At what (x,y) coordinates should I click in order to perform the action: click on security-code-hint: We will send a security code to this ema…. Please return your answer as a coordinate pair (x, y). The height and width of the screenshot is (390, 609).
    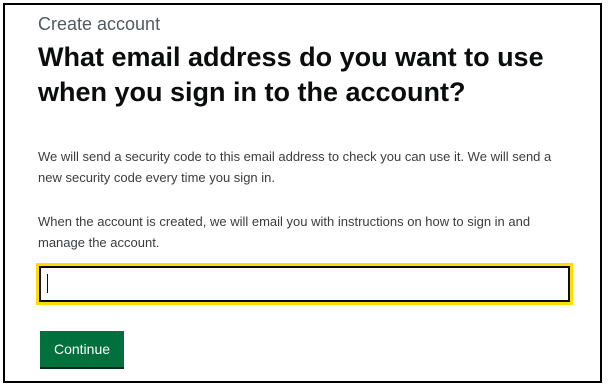
    Looking at the image, I should click on (295, 167).